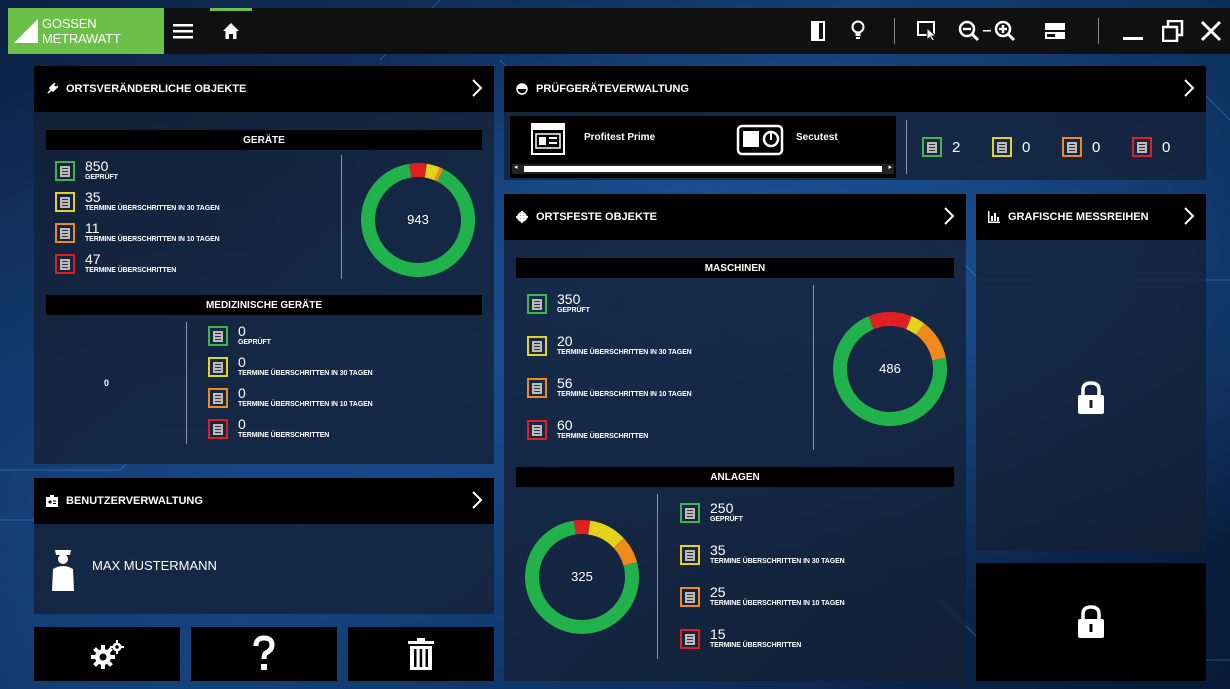 The image size is (1230, 689). Describe the element at coordinates (740, 639) in the screenshot. I see `stat-row: 15 TERMINE ÜBERSCHRITTEN` at that location.